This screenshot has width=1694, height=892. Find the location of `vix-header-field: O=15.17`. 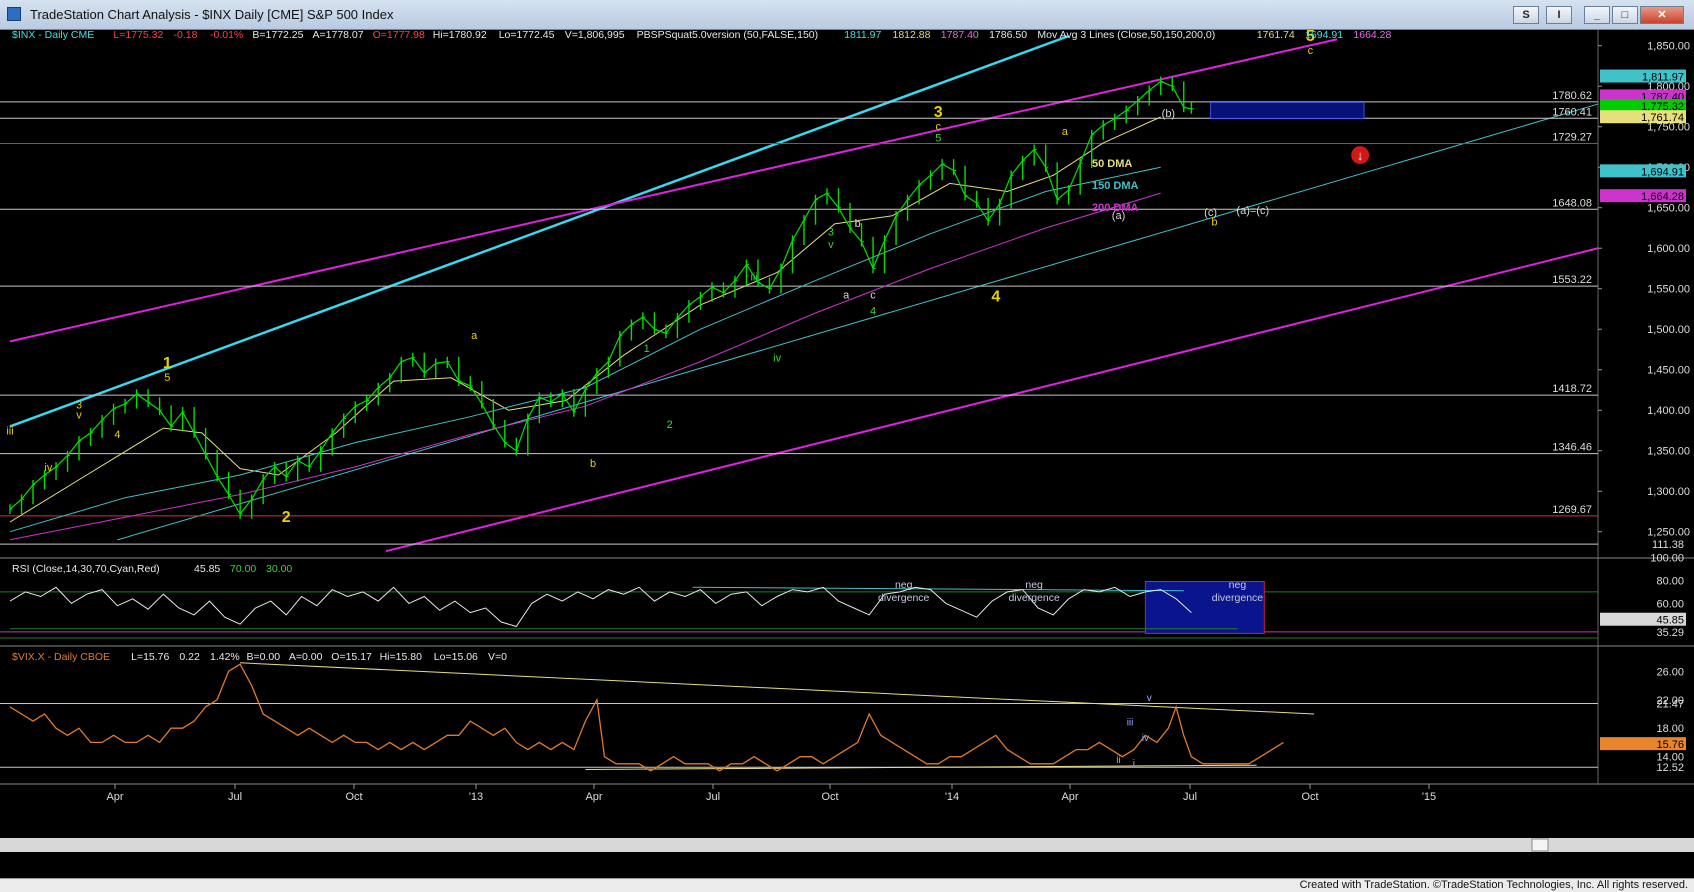

vix-header-field: O=15.17 is located at coordinates (351, 657).